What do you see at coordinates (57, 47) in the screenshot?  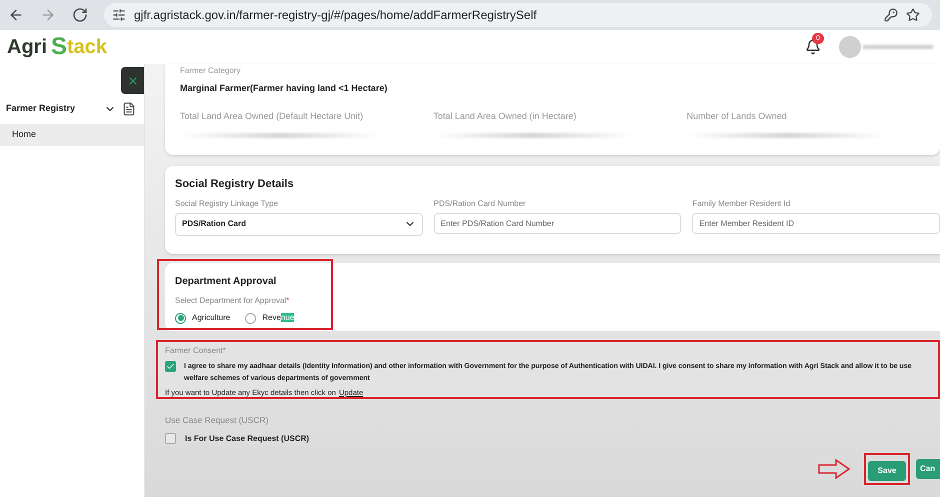 I see `logo: Agri Stack` at bounding box center [57, 47].